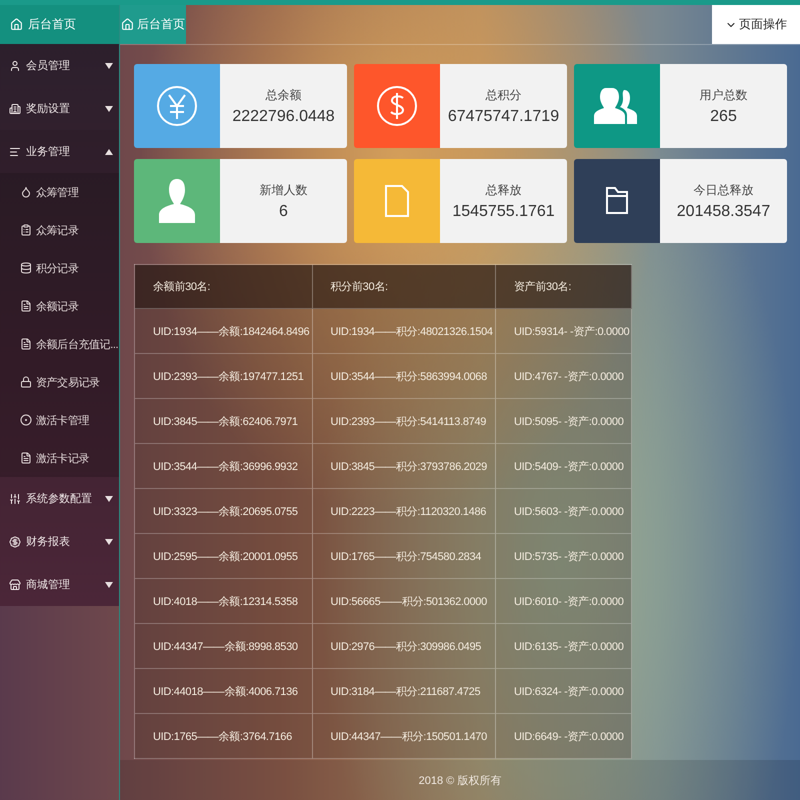  What do you see at coordinates (404, 601) in the screenshot?
I see `table-cell: UID:56665——积分:501362.0000` at bounding box center [404, 601].